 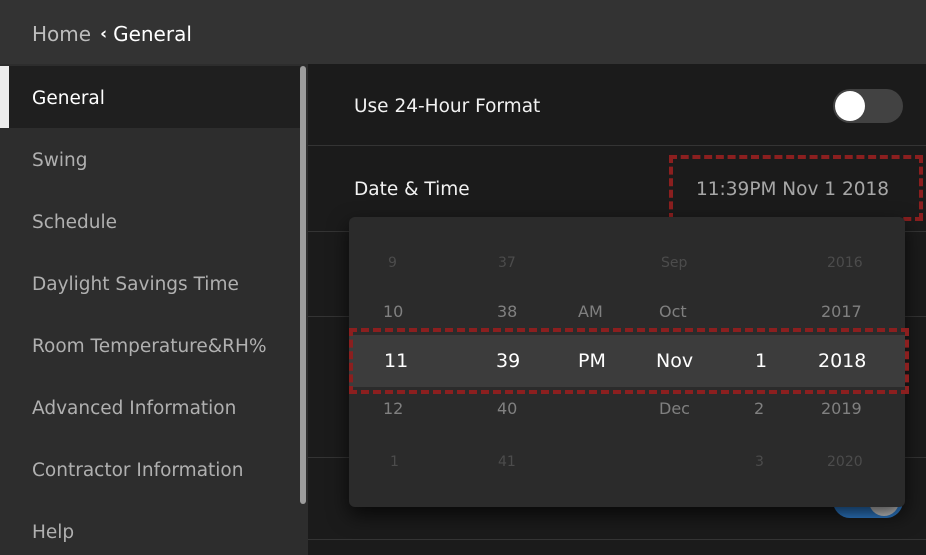 I want to click on sidebar-item-contractor-information: Contractor Information, so click(x=150, y=469).